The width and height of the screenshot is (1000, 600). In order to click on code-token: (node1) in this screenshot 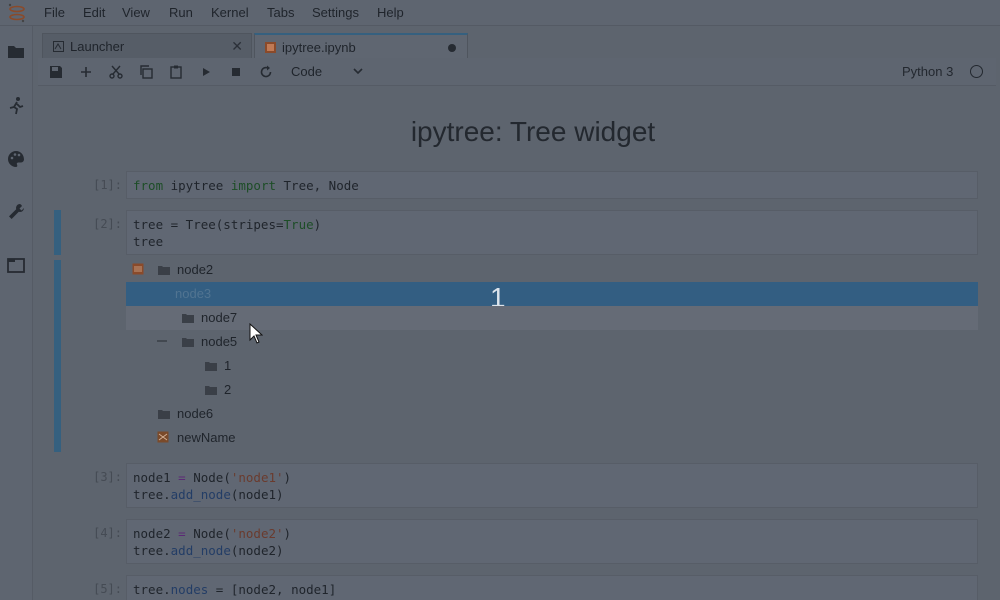, I will do `click(257, 494)`.